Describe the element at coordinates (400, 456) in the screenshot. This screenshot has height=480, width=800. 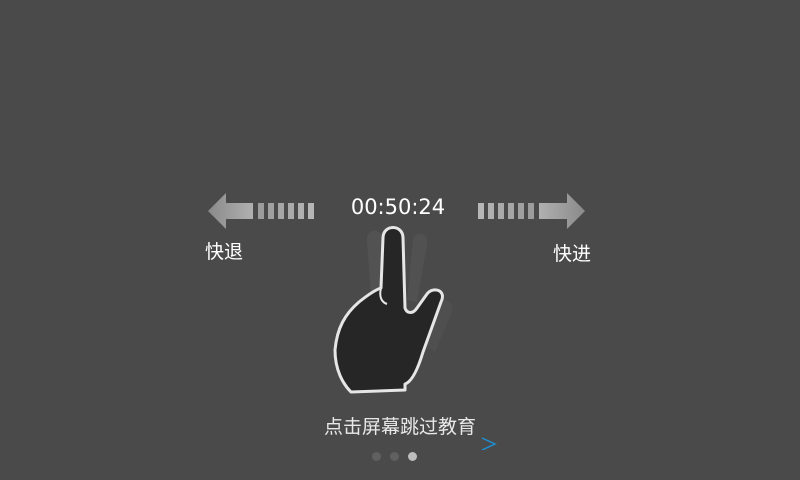
I see `page-indicator` at that location.